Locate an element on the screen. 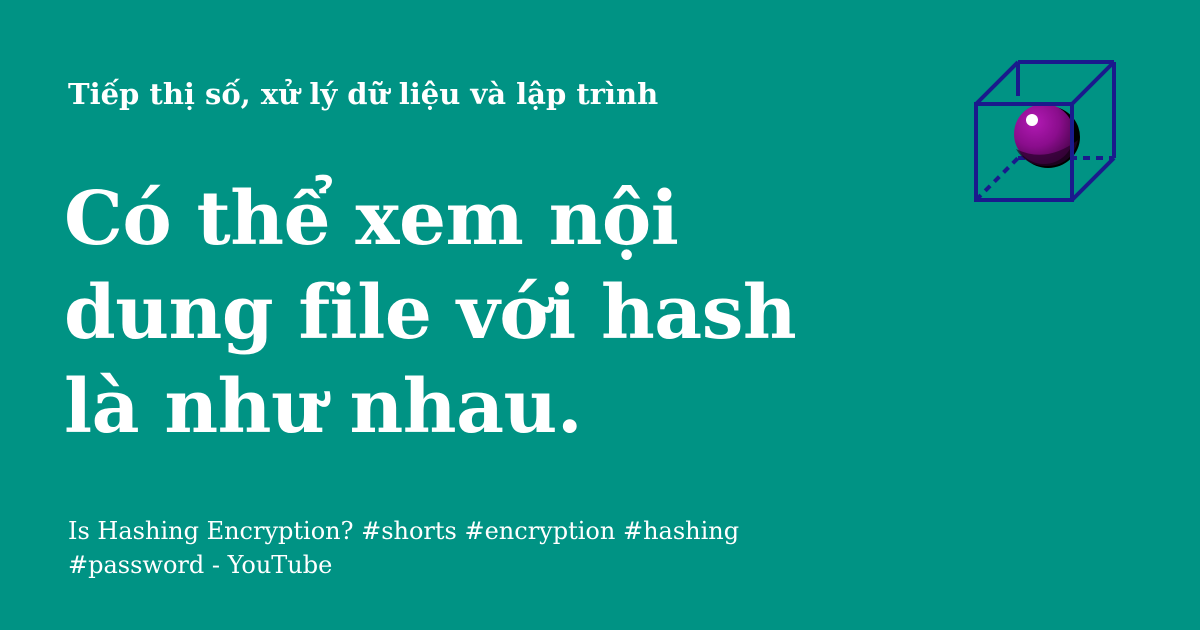  page-title-line: dung file với hash is located at coordinates (430, 313).